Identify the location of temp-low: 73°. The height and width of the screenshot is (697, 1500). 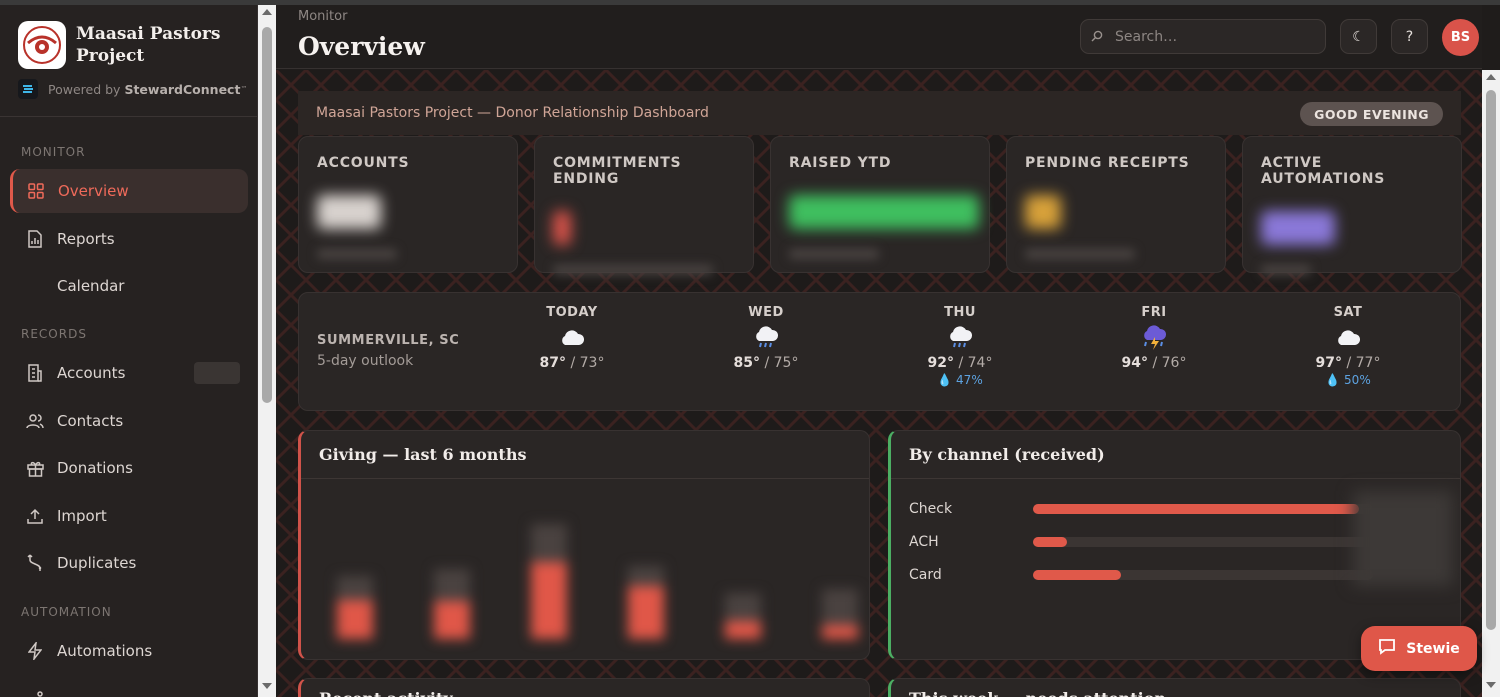
(592, 363).